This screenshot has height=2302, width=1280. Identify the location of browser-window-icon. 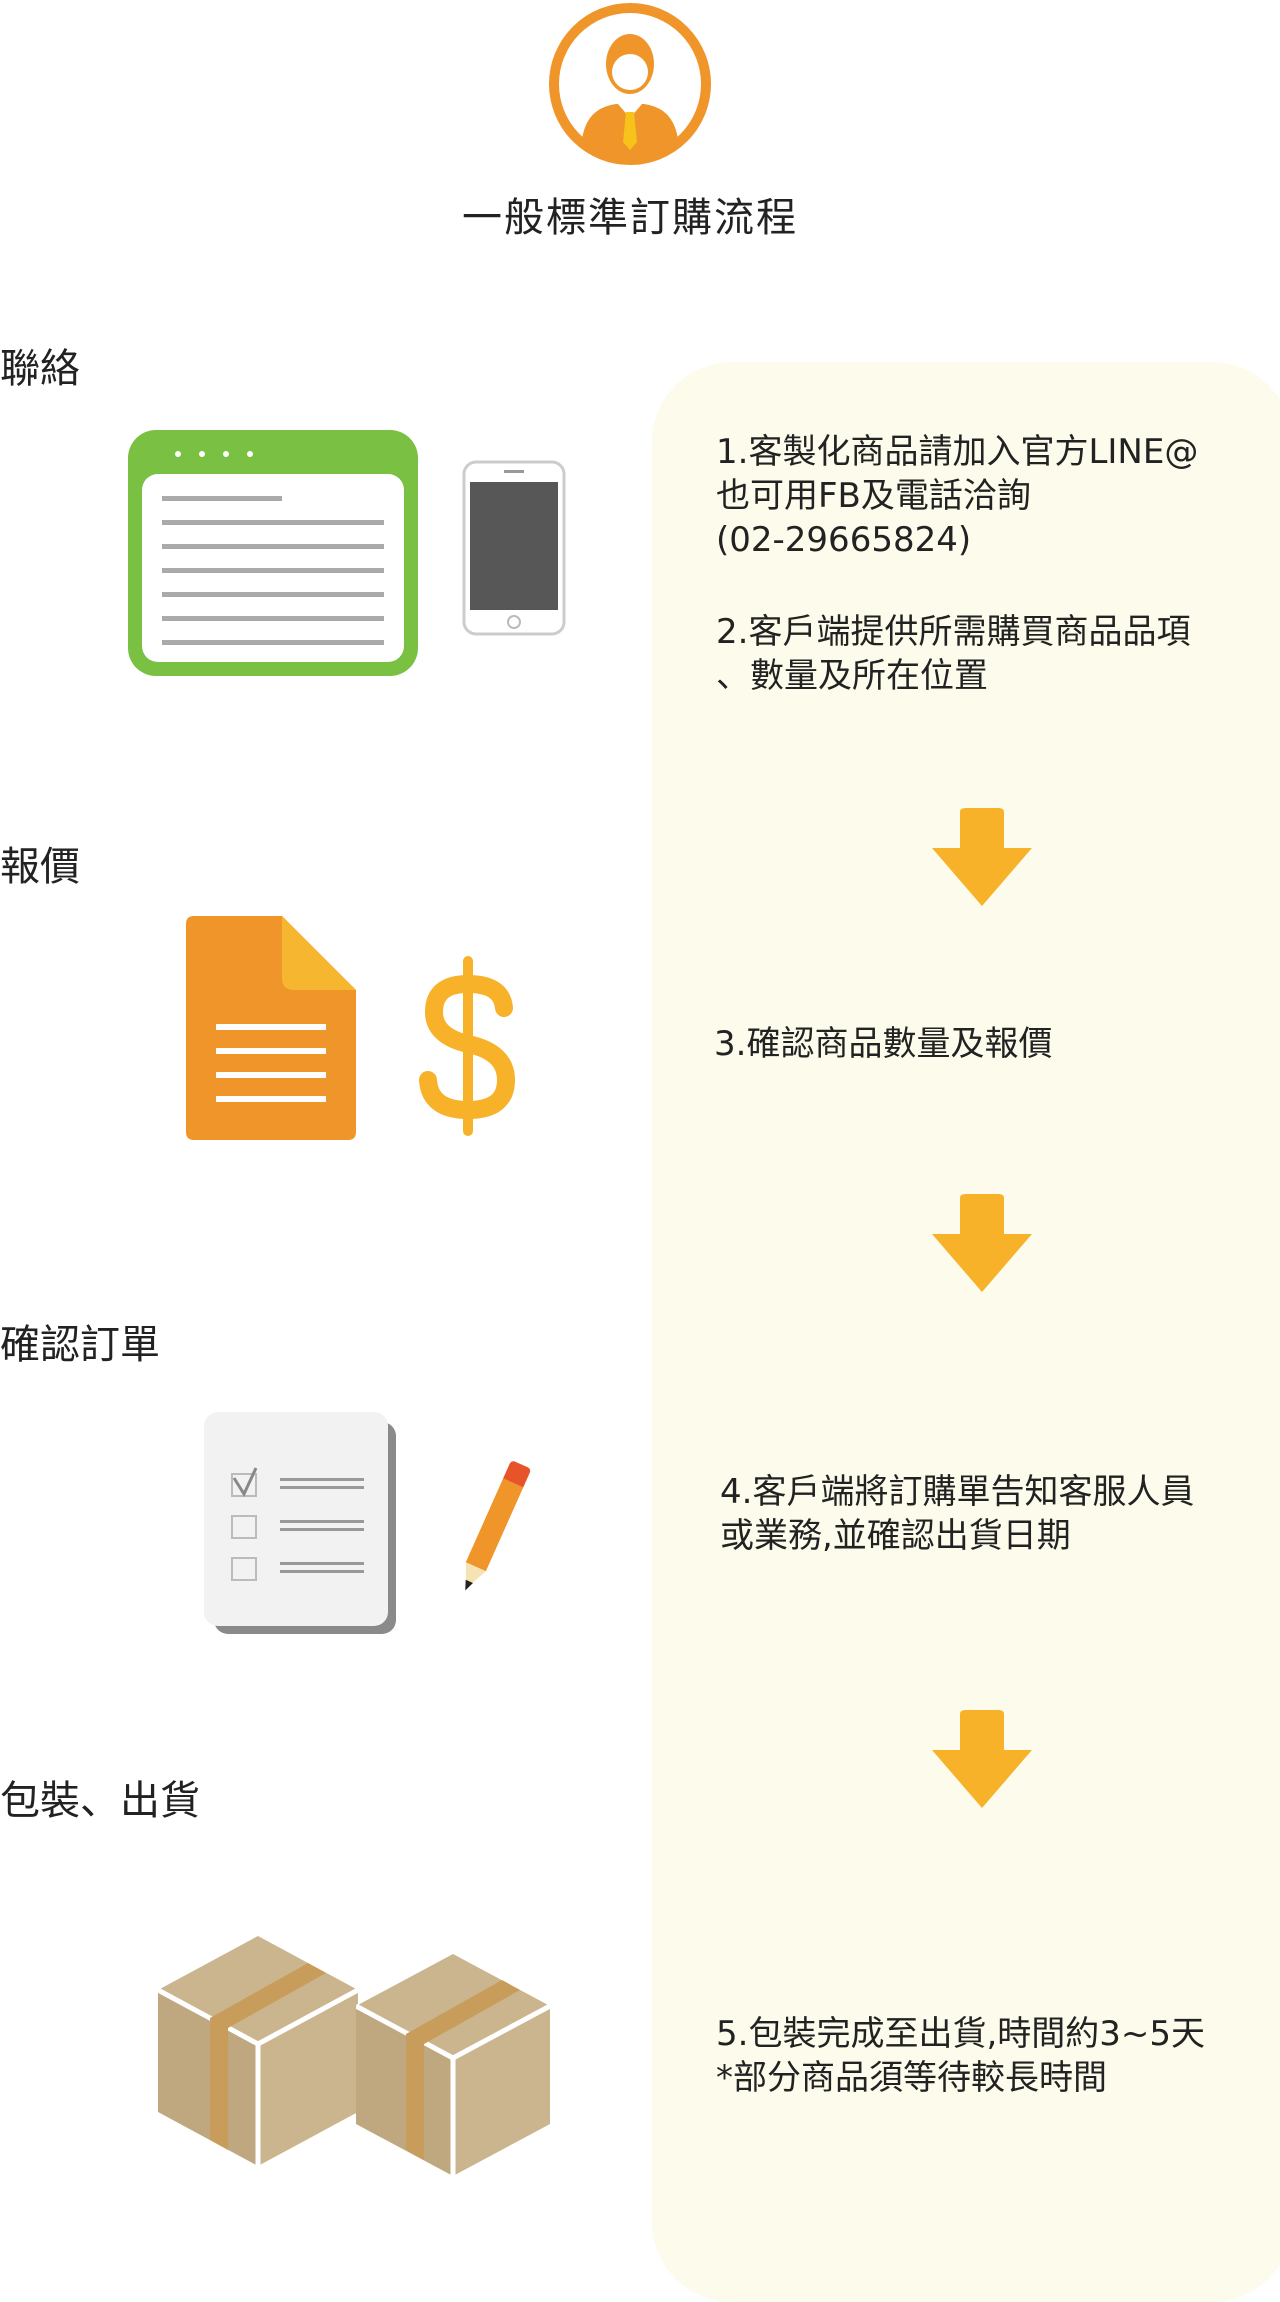
(273, 553).